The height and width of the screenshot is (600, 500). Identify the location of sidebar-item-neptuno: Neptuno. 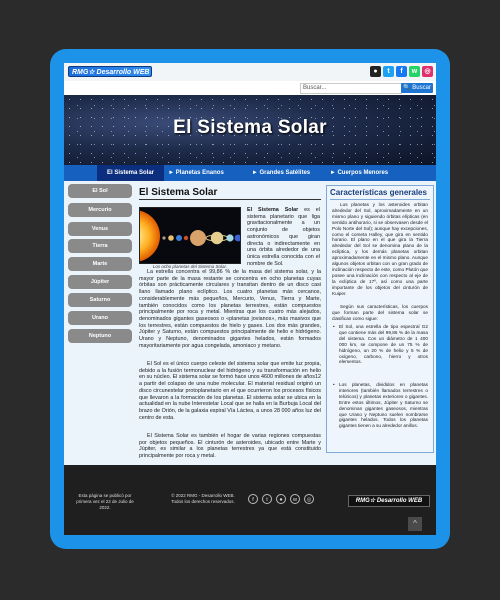
(100, 336).